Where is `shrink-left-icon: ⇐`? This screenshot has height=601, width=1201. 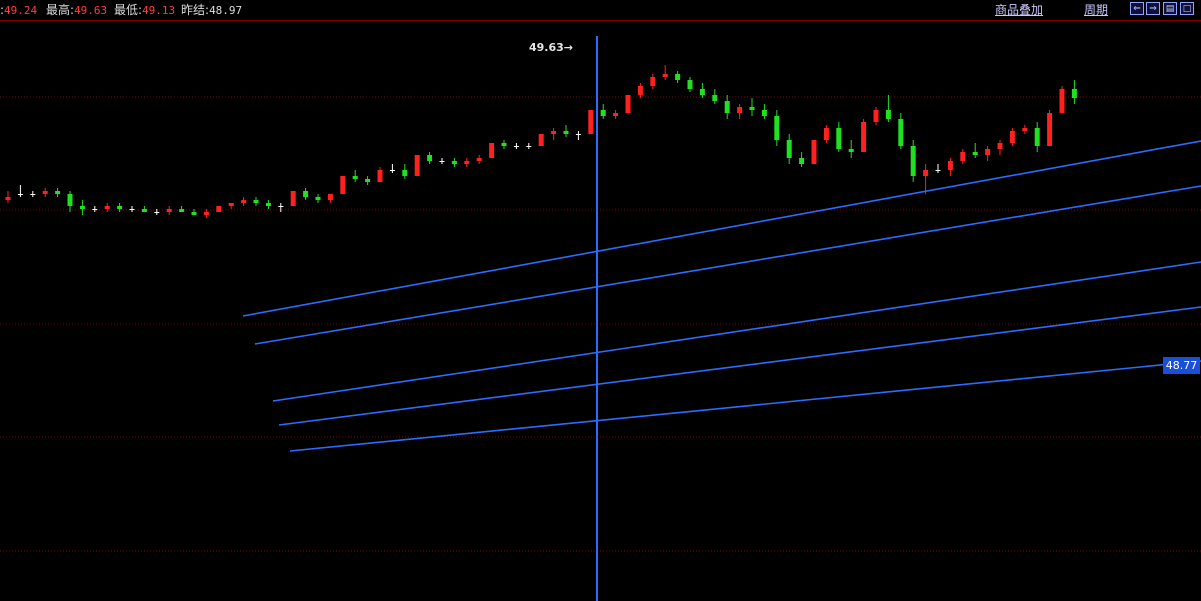
shrink-left-icon: ⇐ is located at coordinates (1137, 8).